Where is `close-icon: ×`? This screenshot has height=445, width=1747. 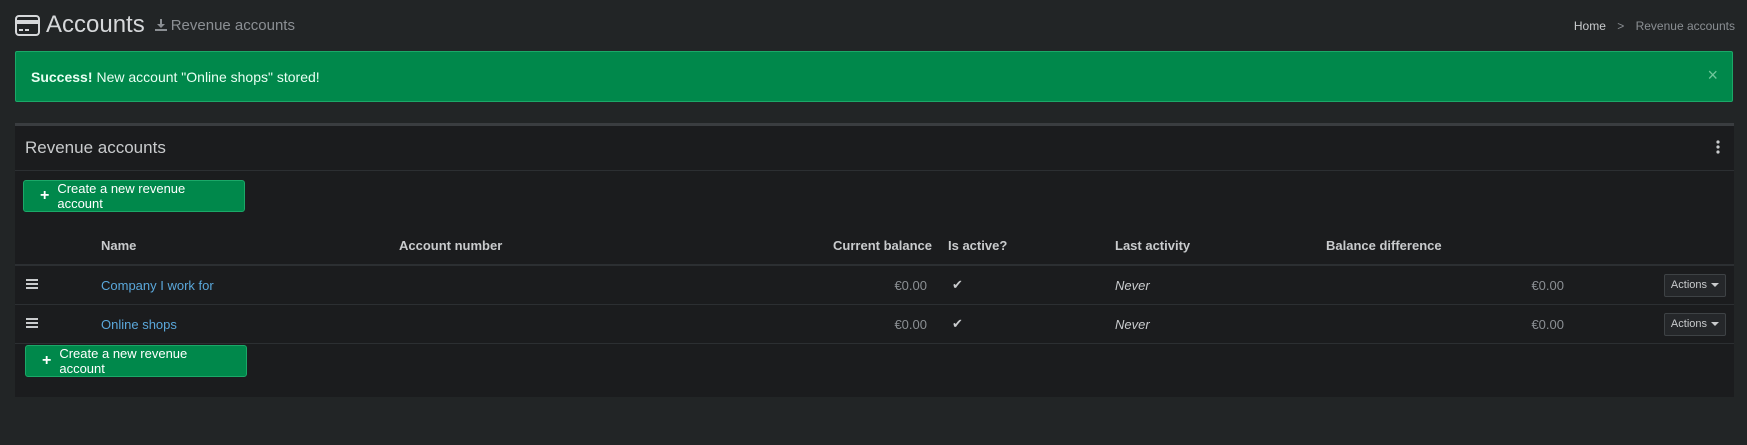
close-icon: × is located at coordinates (1712, 75).